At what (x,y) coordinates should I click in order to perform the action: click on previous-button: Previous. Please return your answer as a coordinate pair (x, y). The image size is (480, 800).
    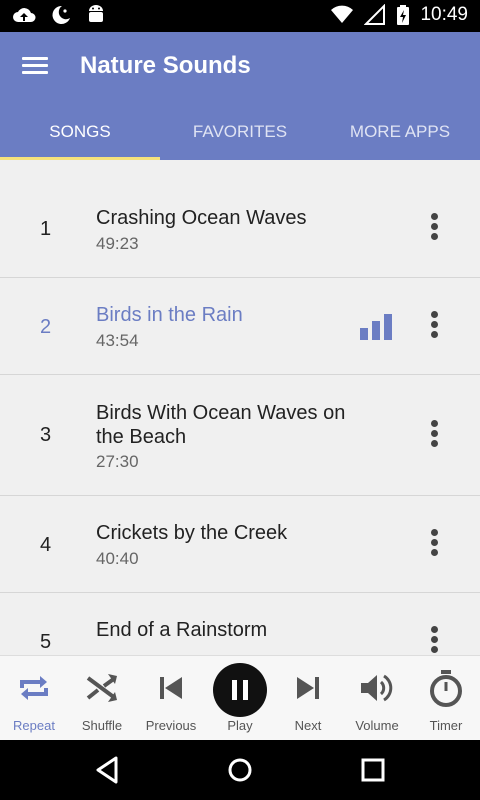
    Looking at the image, I should click on (171, 698).